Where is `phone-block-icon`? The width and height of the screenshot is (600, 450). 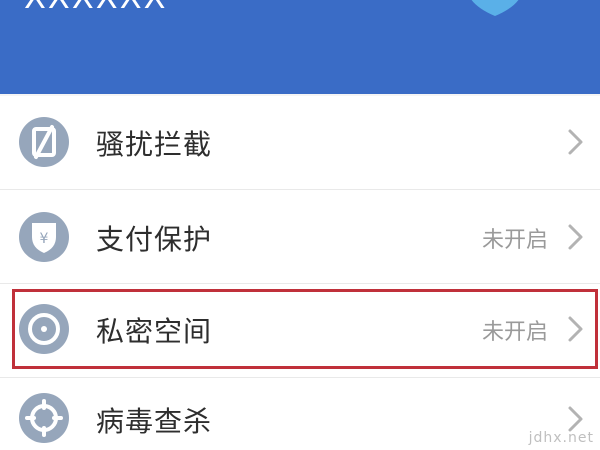
phone-block-icon is located at coordinates (44, 142).